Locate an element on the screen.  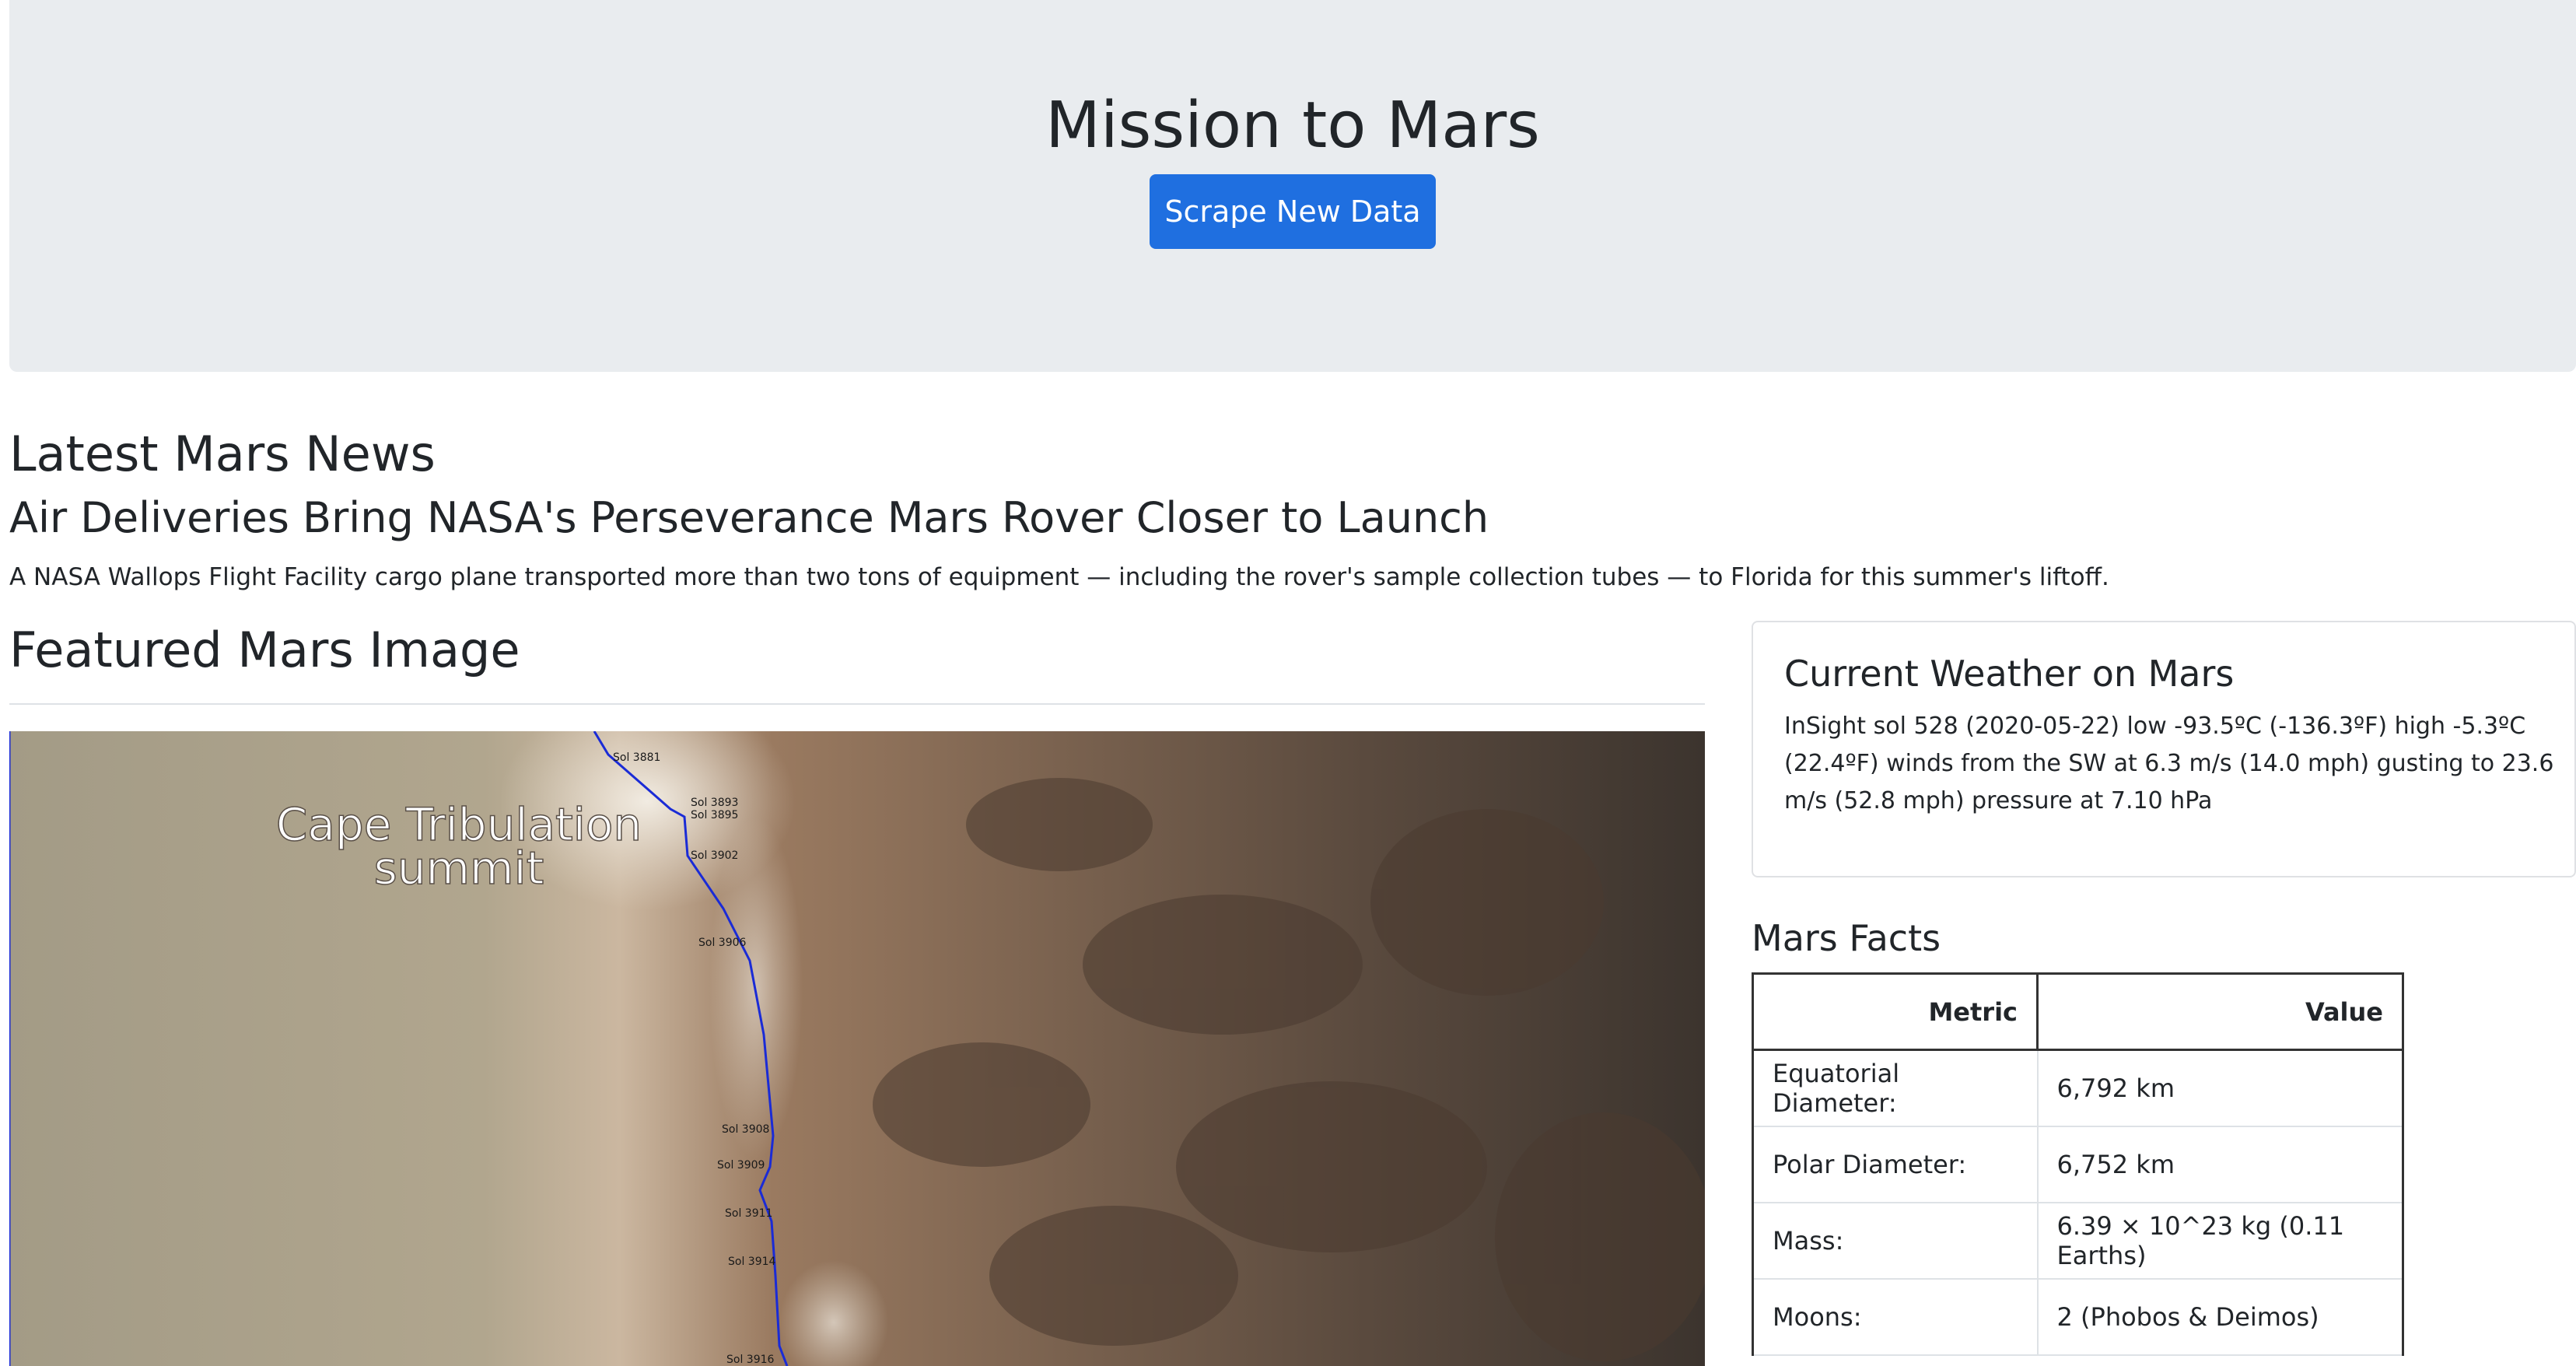
featured-image-heading: Featured Mars Image is located at coordinates (265, 650).